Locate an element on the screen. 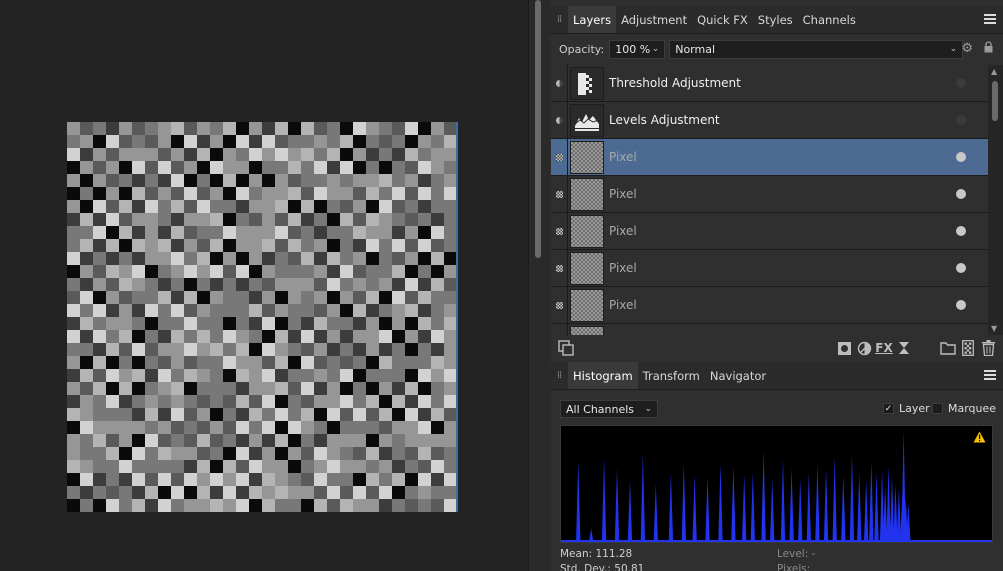 This screenshot has width=1003, height=571. layer-copy-icon is located at coordinates (566, 348).